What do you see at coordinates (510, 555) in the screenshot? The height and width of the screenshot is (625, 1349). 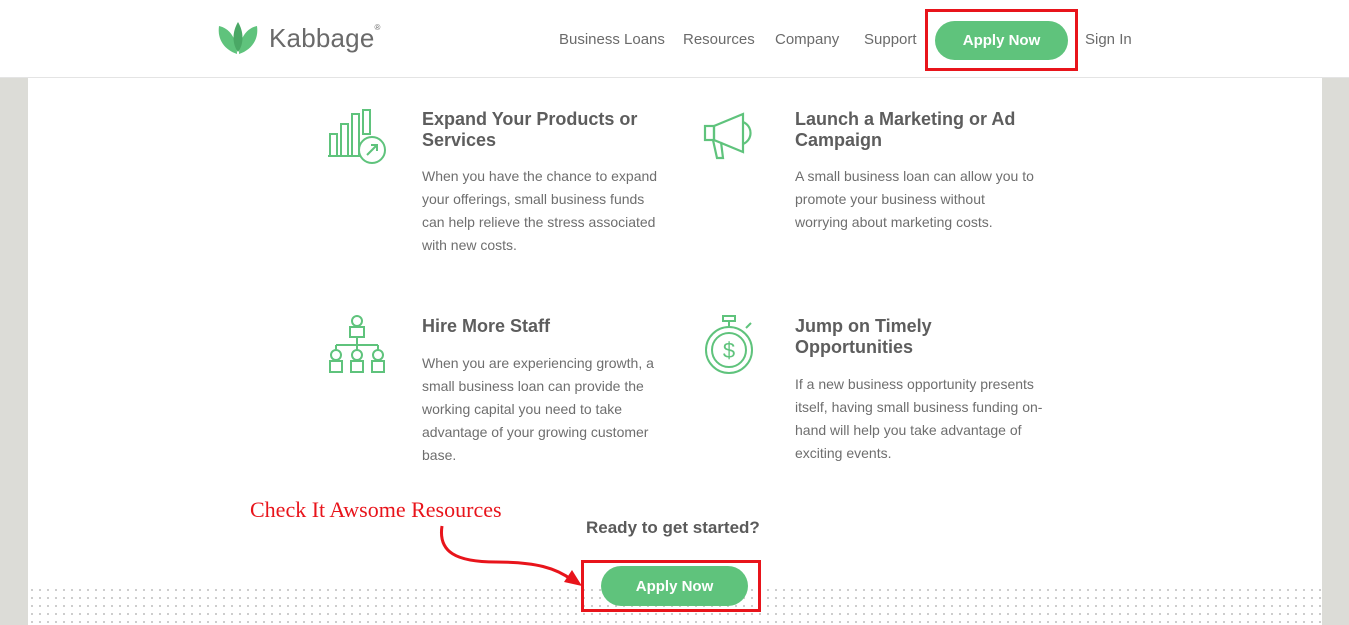 I see `annotation-arrow-icon` at bounding box center [510, 555].